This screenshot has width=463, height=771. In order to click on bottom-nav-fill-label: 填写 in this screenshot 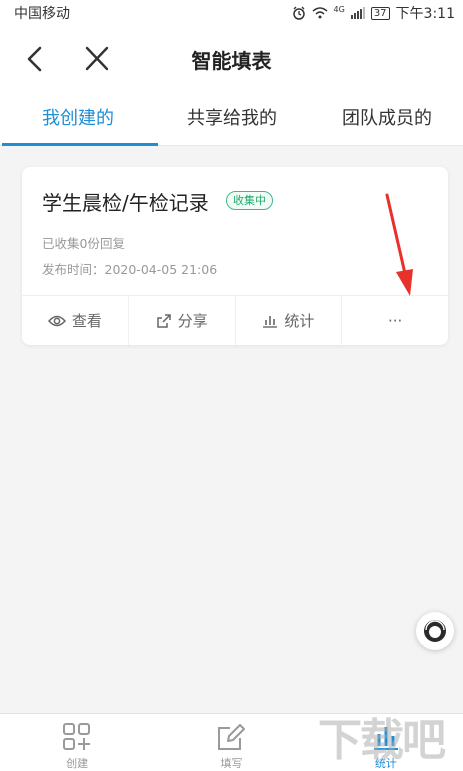, I will do `click(231, 763)`.